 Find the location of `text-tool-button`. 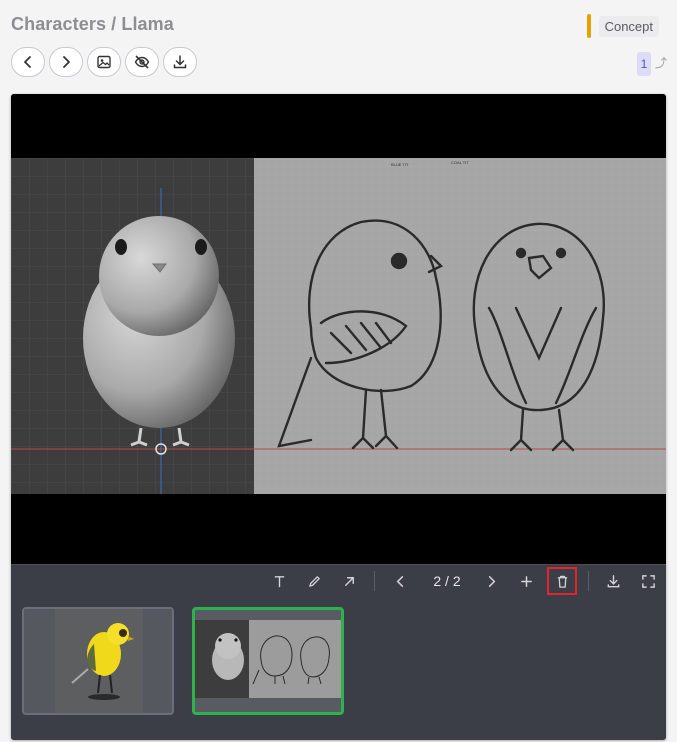

text-tool-button is located at coordinates (279, 581).